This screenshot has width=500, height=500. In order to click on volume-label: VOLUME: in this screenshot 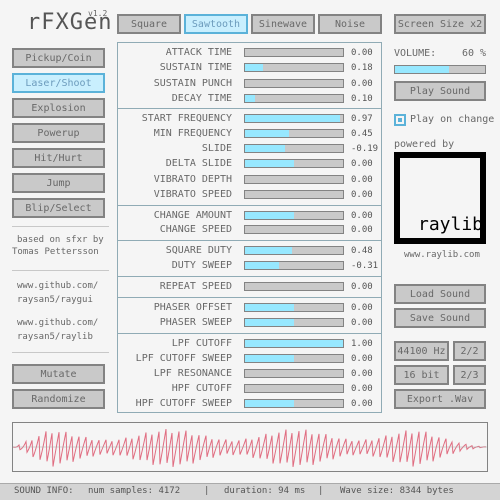, I will do `click(415, 53)`.